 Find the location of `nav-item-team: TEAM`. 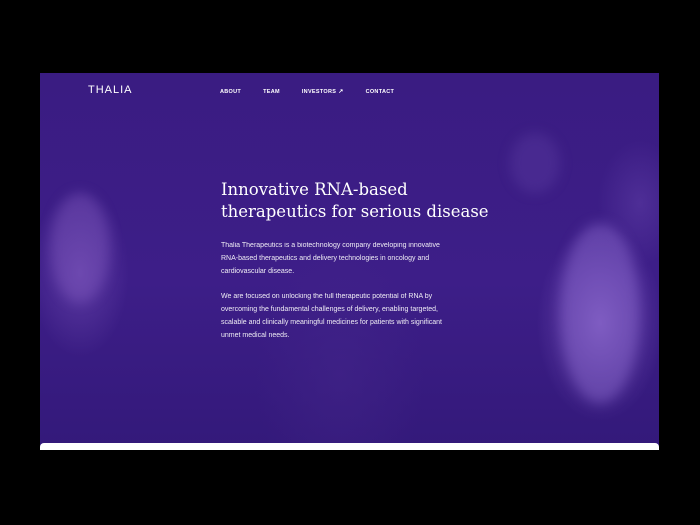

nav-item-team: TEAM is located at coordinates (271, 91).